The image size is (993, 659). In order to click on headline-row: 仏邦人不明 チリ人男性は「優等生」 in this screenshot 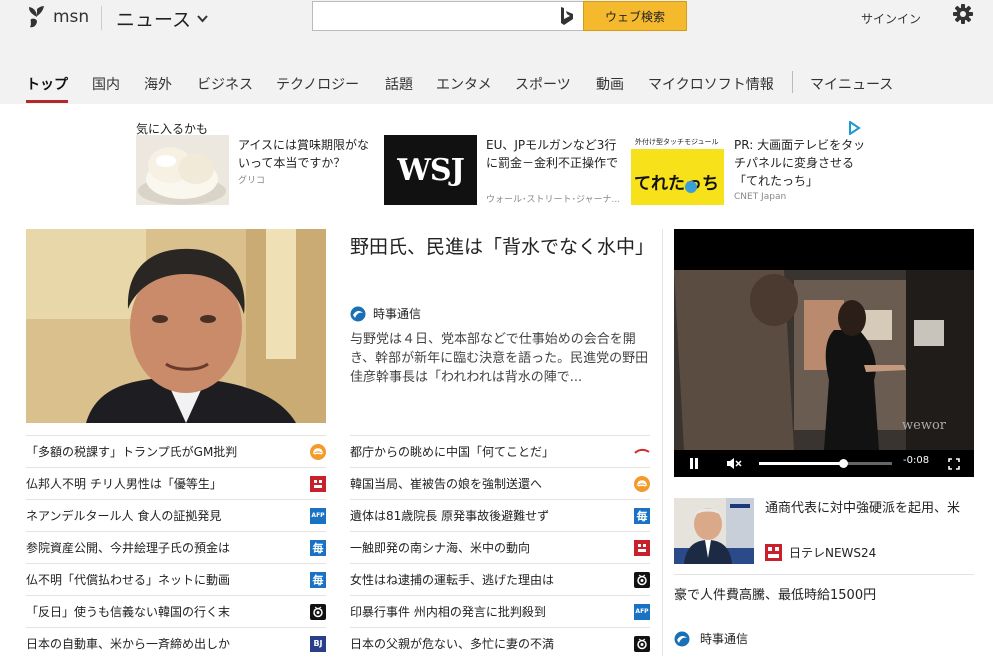, I will do `click(176, 483)`.